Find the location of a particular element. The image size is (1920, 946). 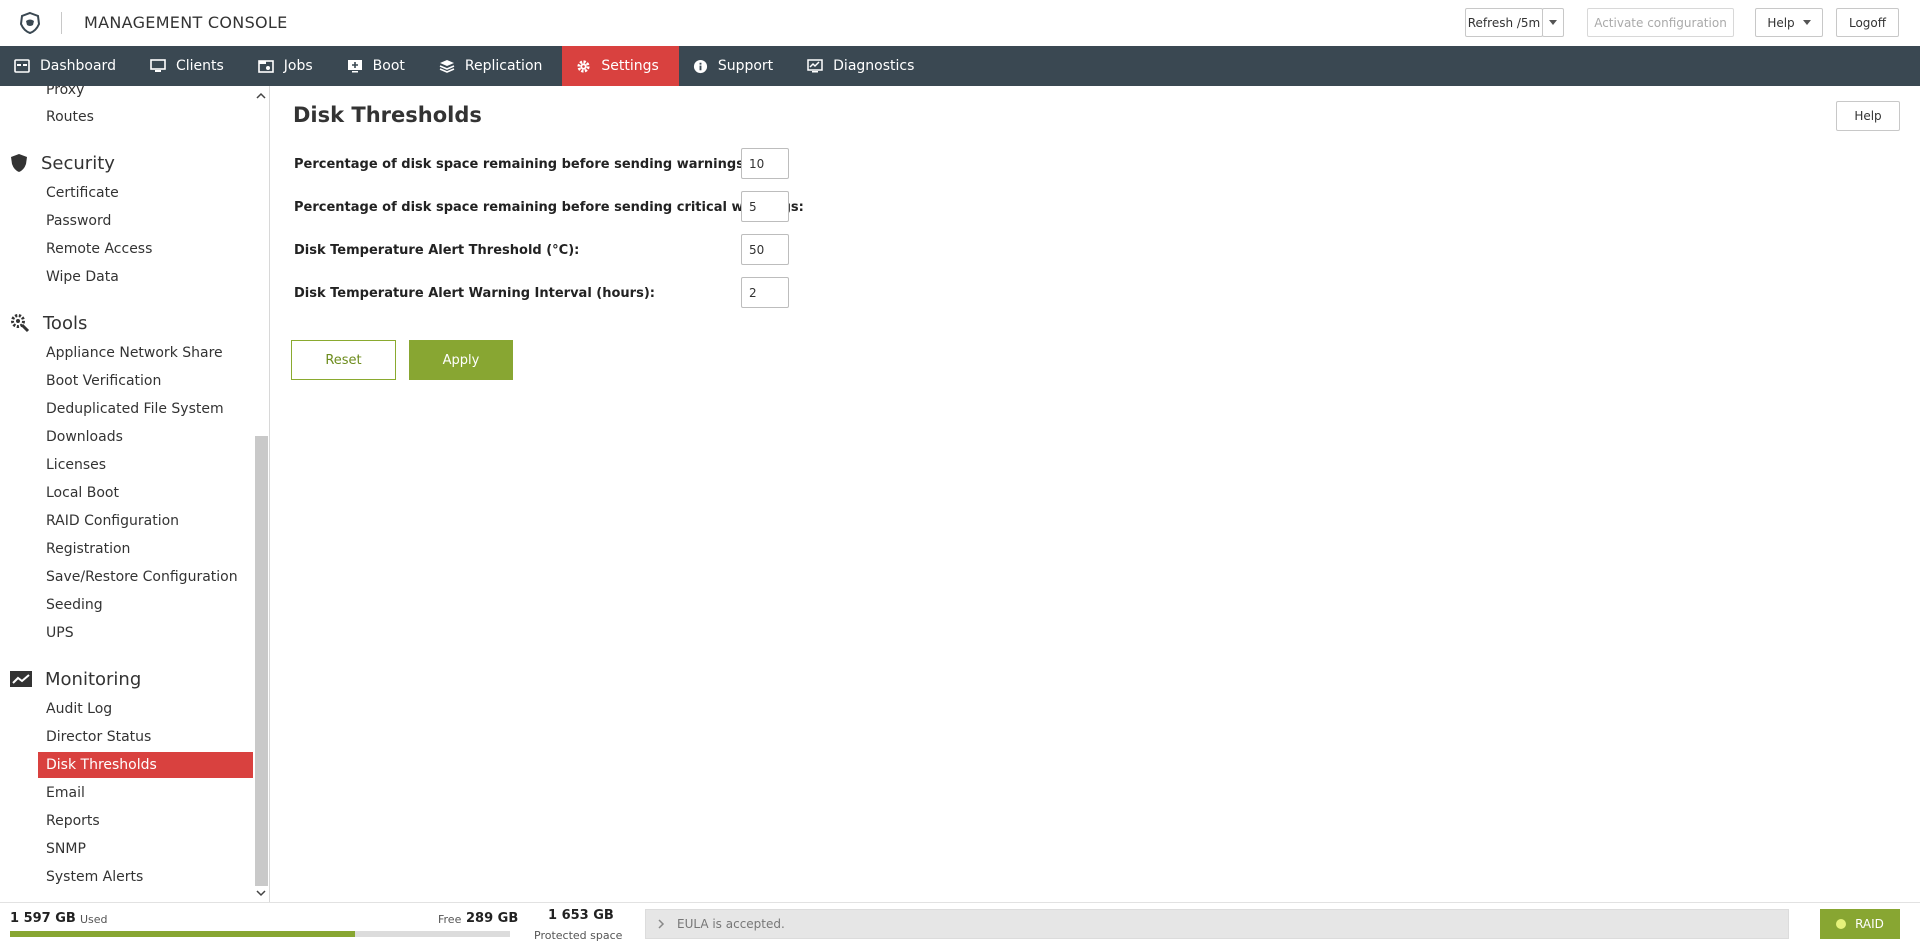

nav-clients-label: Clients is located at coordinates (199, 66).